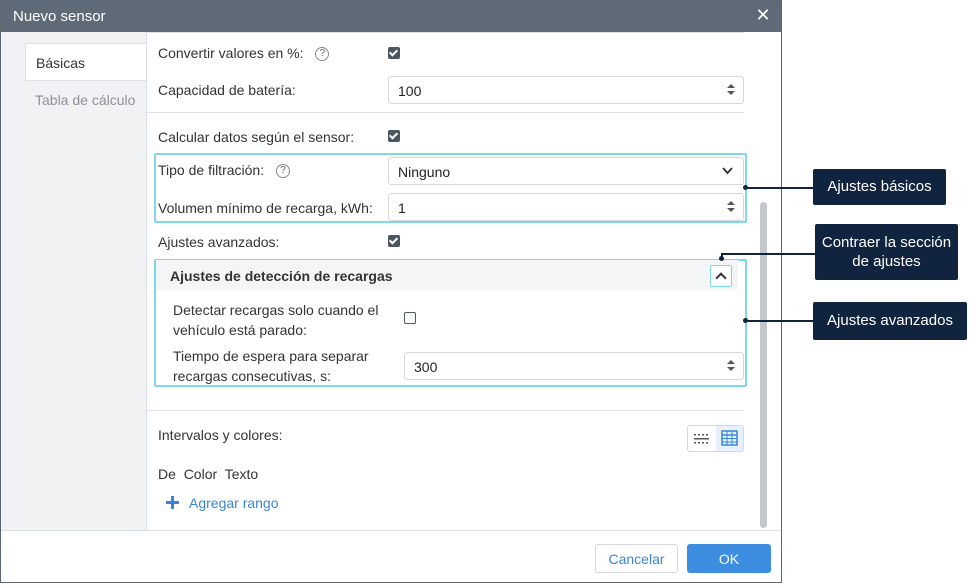 This screenshot has width=970, height=585. What do you see at coordinates (74, 281) in the screenshot?
I see `sidebar: Básicas Tabla de cálculo` at bounding box center [74, 281].